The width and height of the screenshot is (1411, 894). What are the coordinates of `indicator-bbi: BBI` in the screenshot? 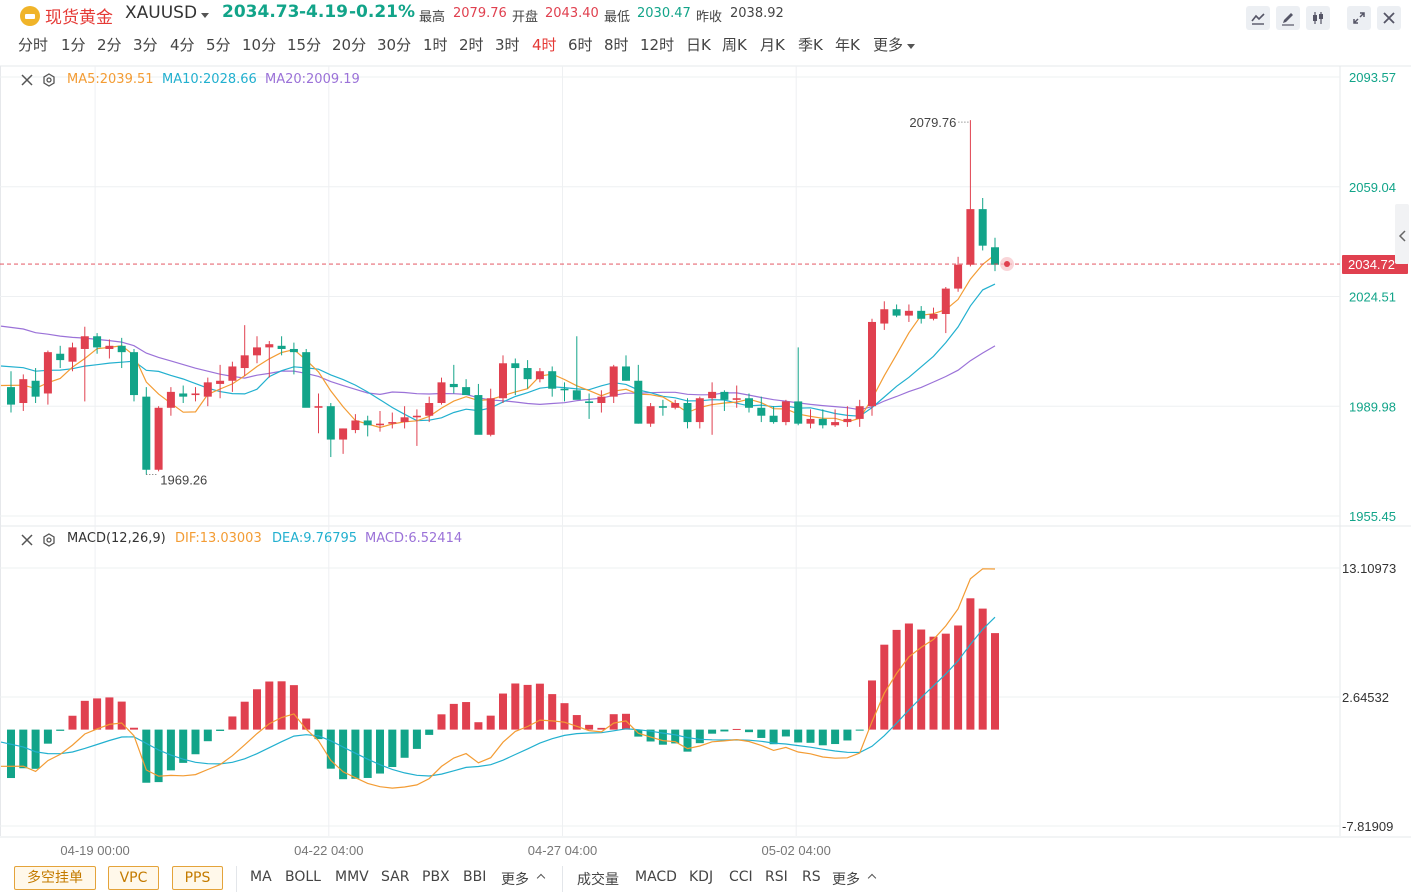 It's located at (474, 877).